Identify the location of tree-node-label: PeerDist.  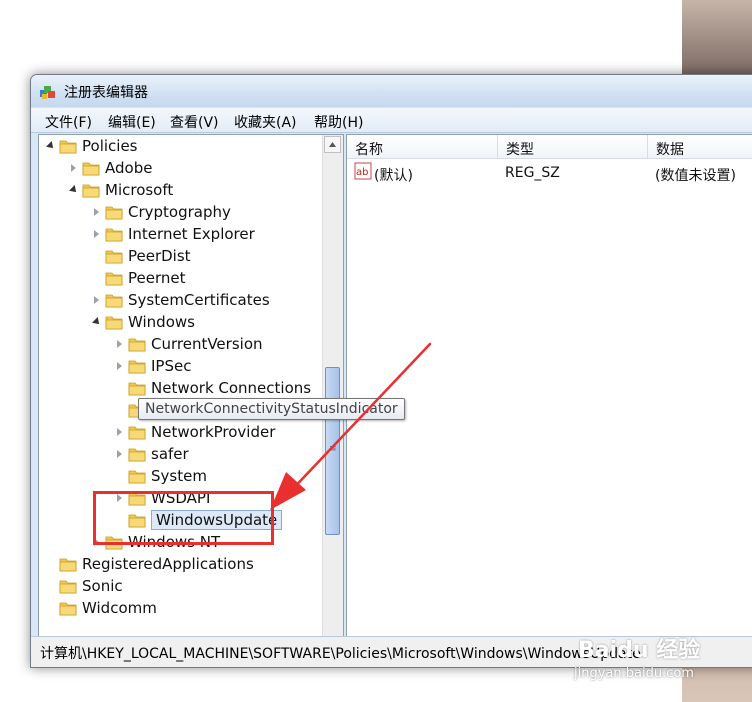
(159, 256).